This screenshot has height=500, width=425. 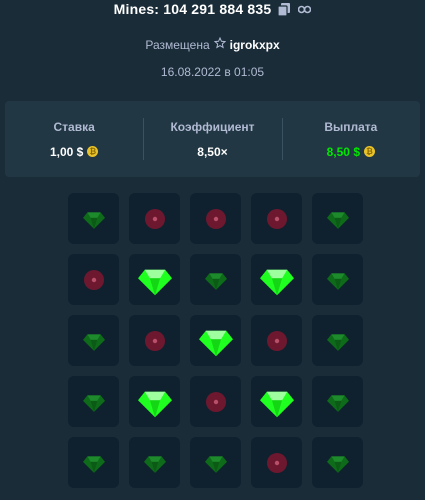 I want to click on tile-r3-c4, so click(x=276, y=340).